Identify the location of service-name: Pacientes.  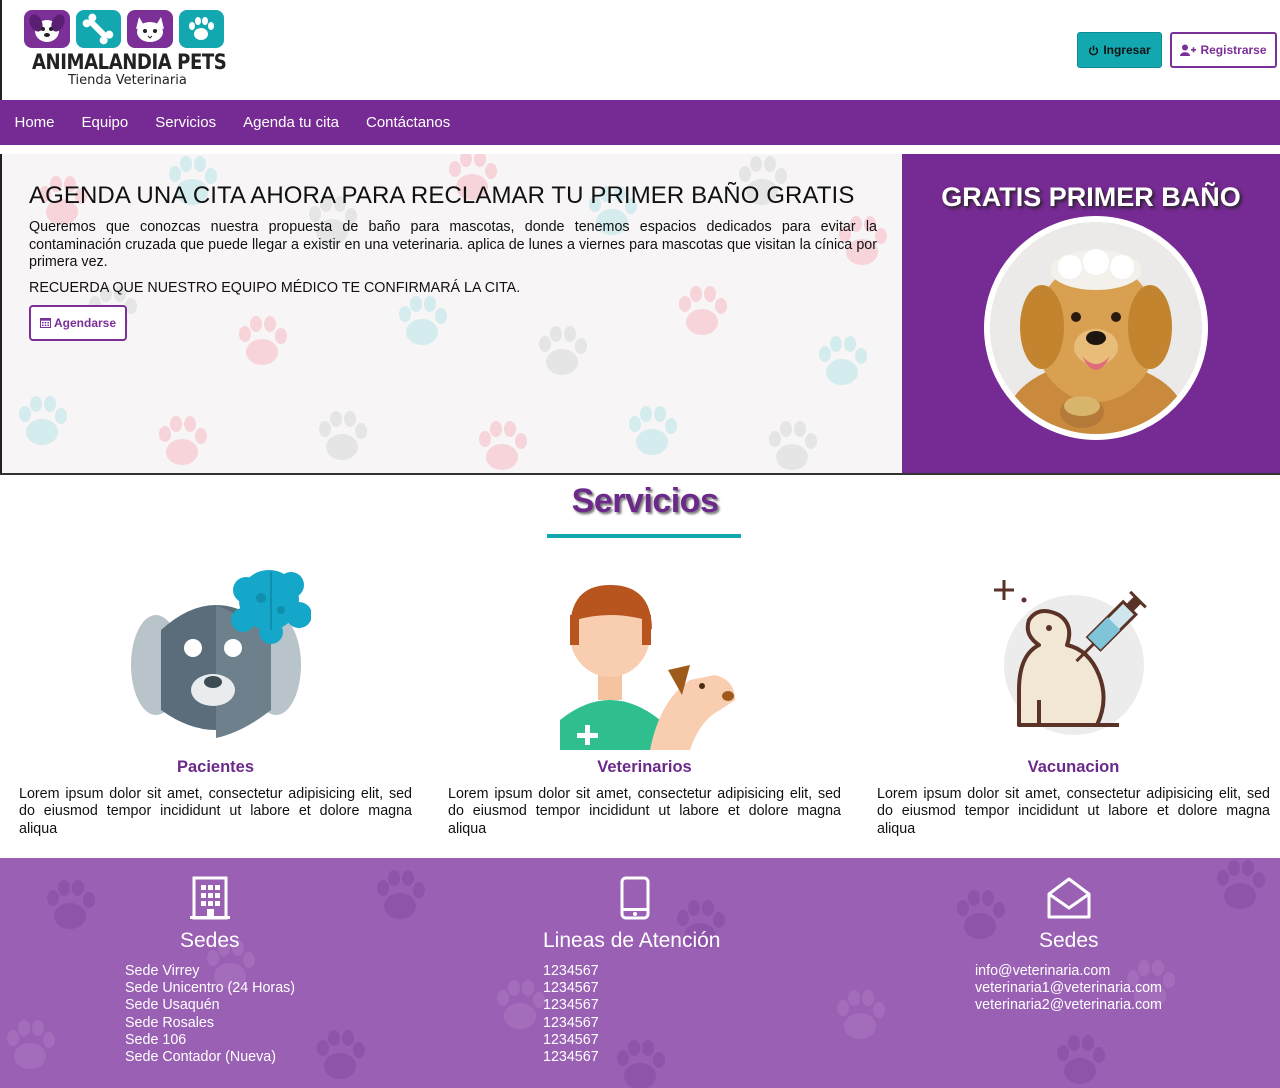
(215, 767).